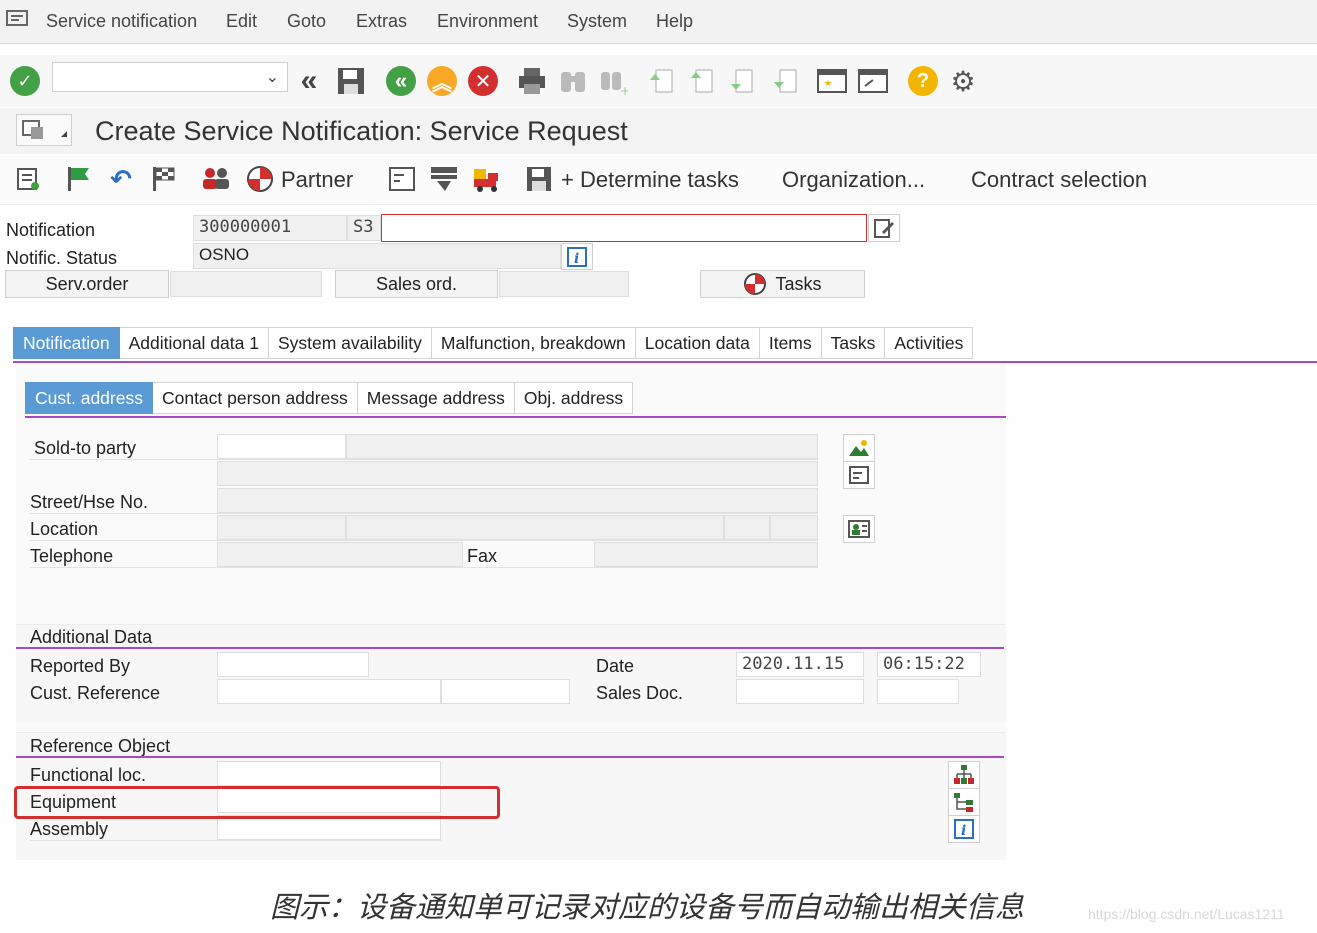 This screenshot has height=933, width=1317. What do you see at coordinates (743, 81) in the screenshot?
I see `next-page-icon` at bounding box center [743, 81].